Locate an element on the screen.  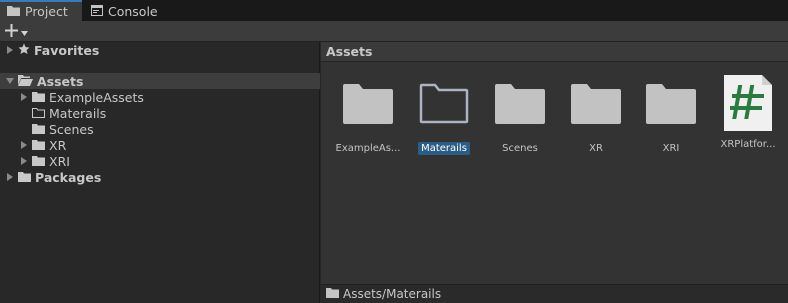
tree-item-xri: XRI is located at coordinates (44, 161).